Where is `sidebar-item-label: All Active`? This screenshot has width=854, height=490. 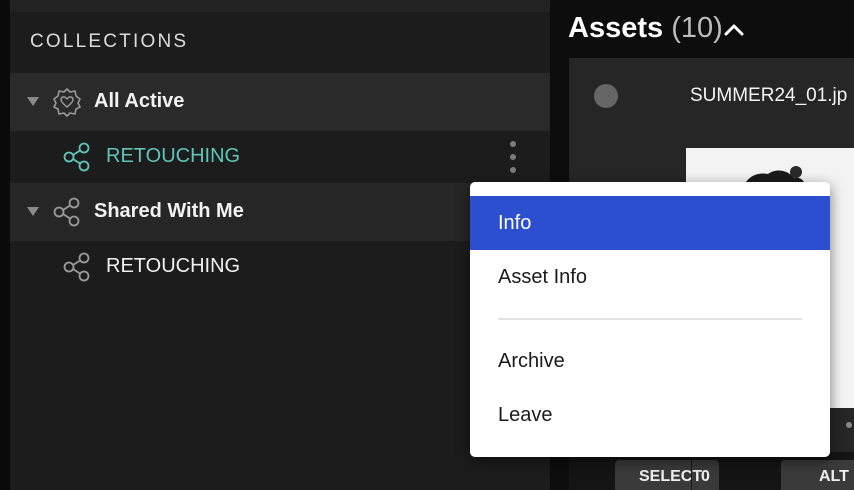
sidebar-item-label: All Active is located at coordinates (139, 101).